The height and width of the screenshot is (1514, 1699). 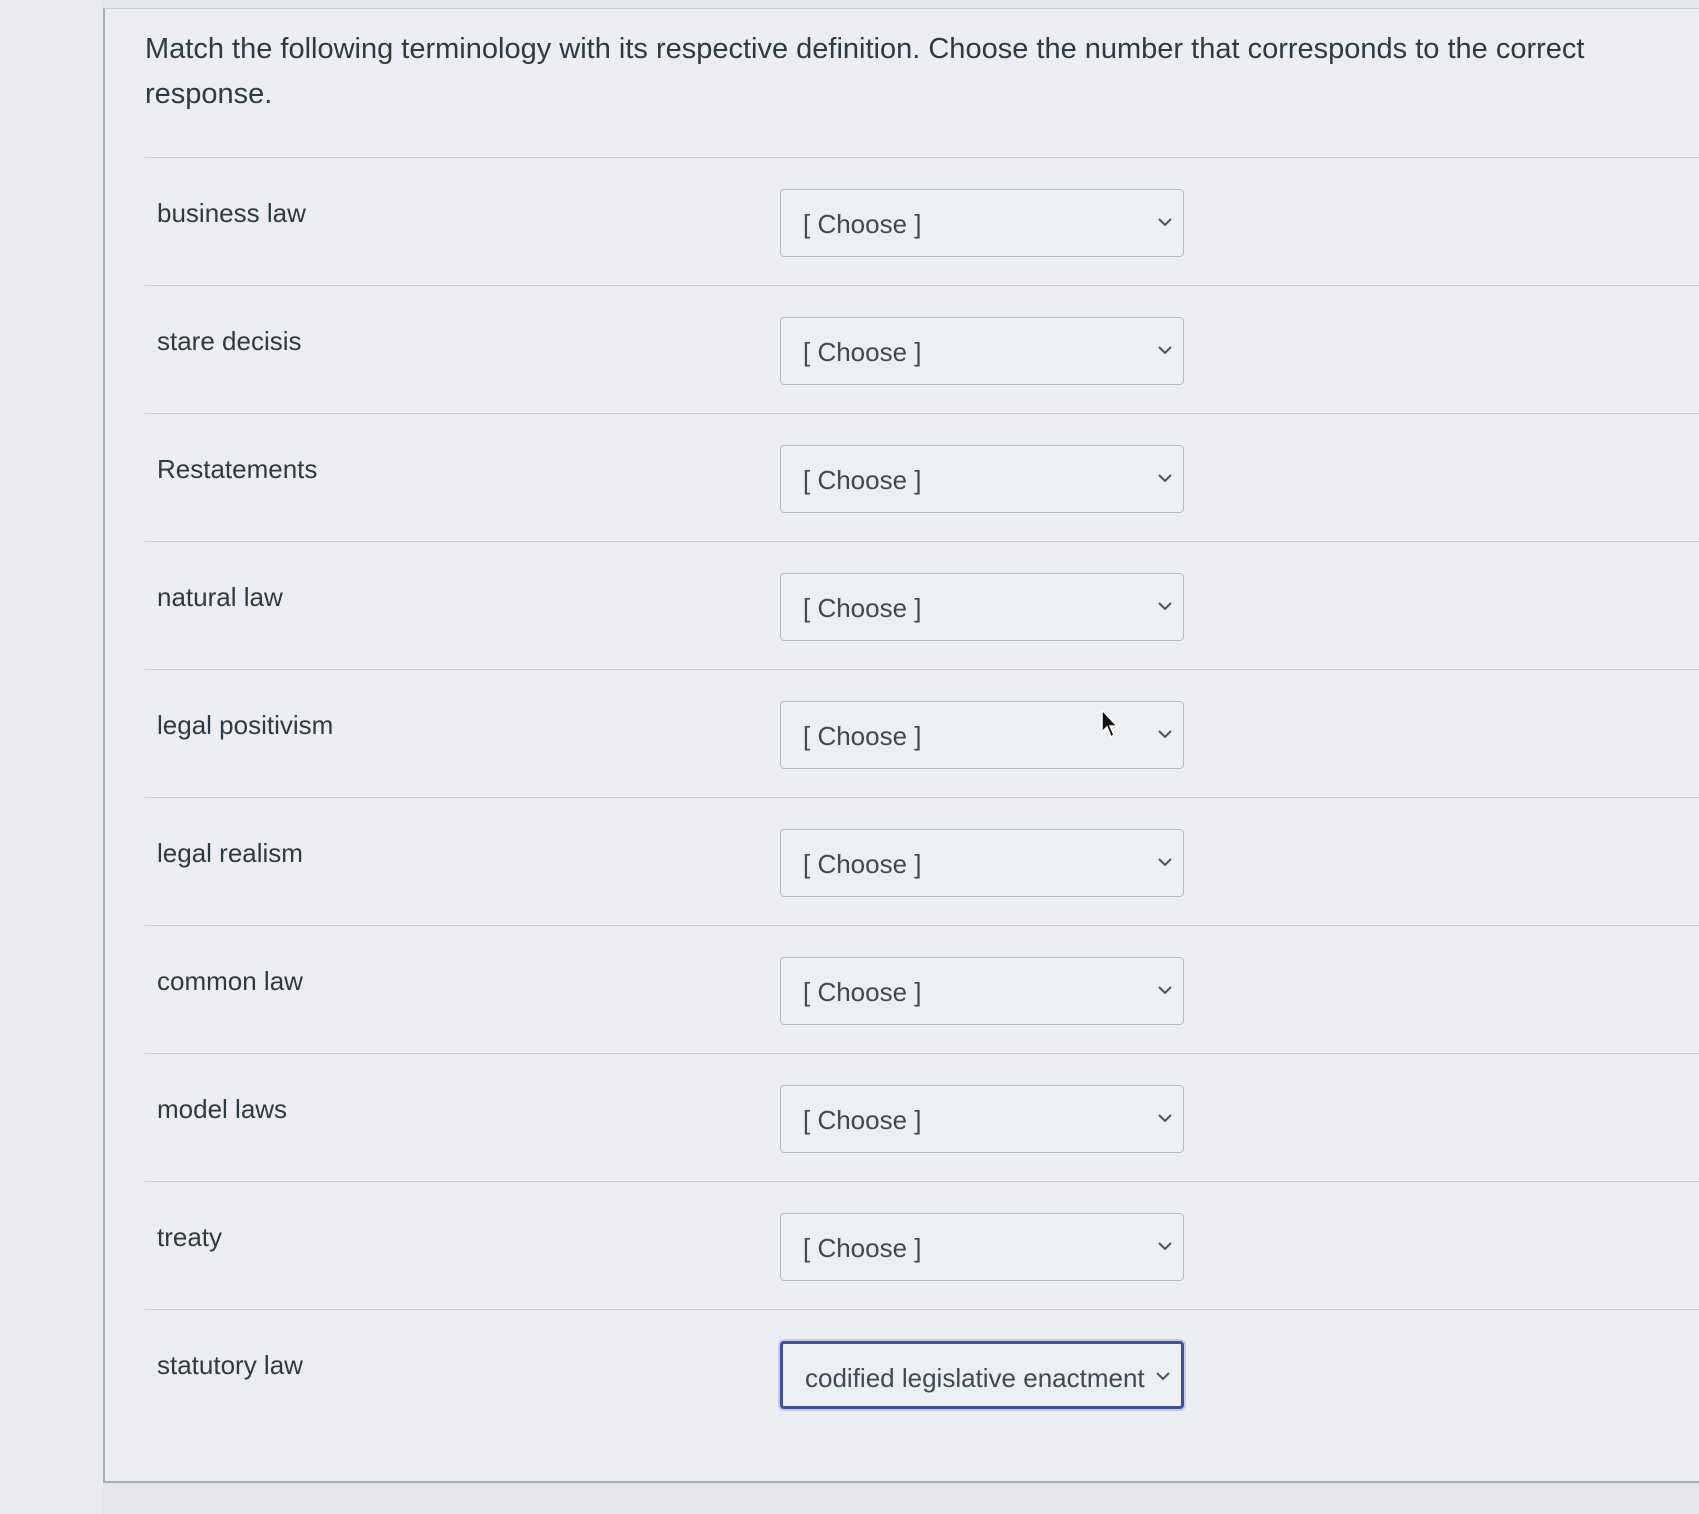 What do you see at coordinates (231, 213) in the screenshot?
I see `term-label: business law` at bounding box center [231, 213].